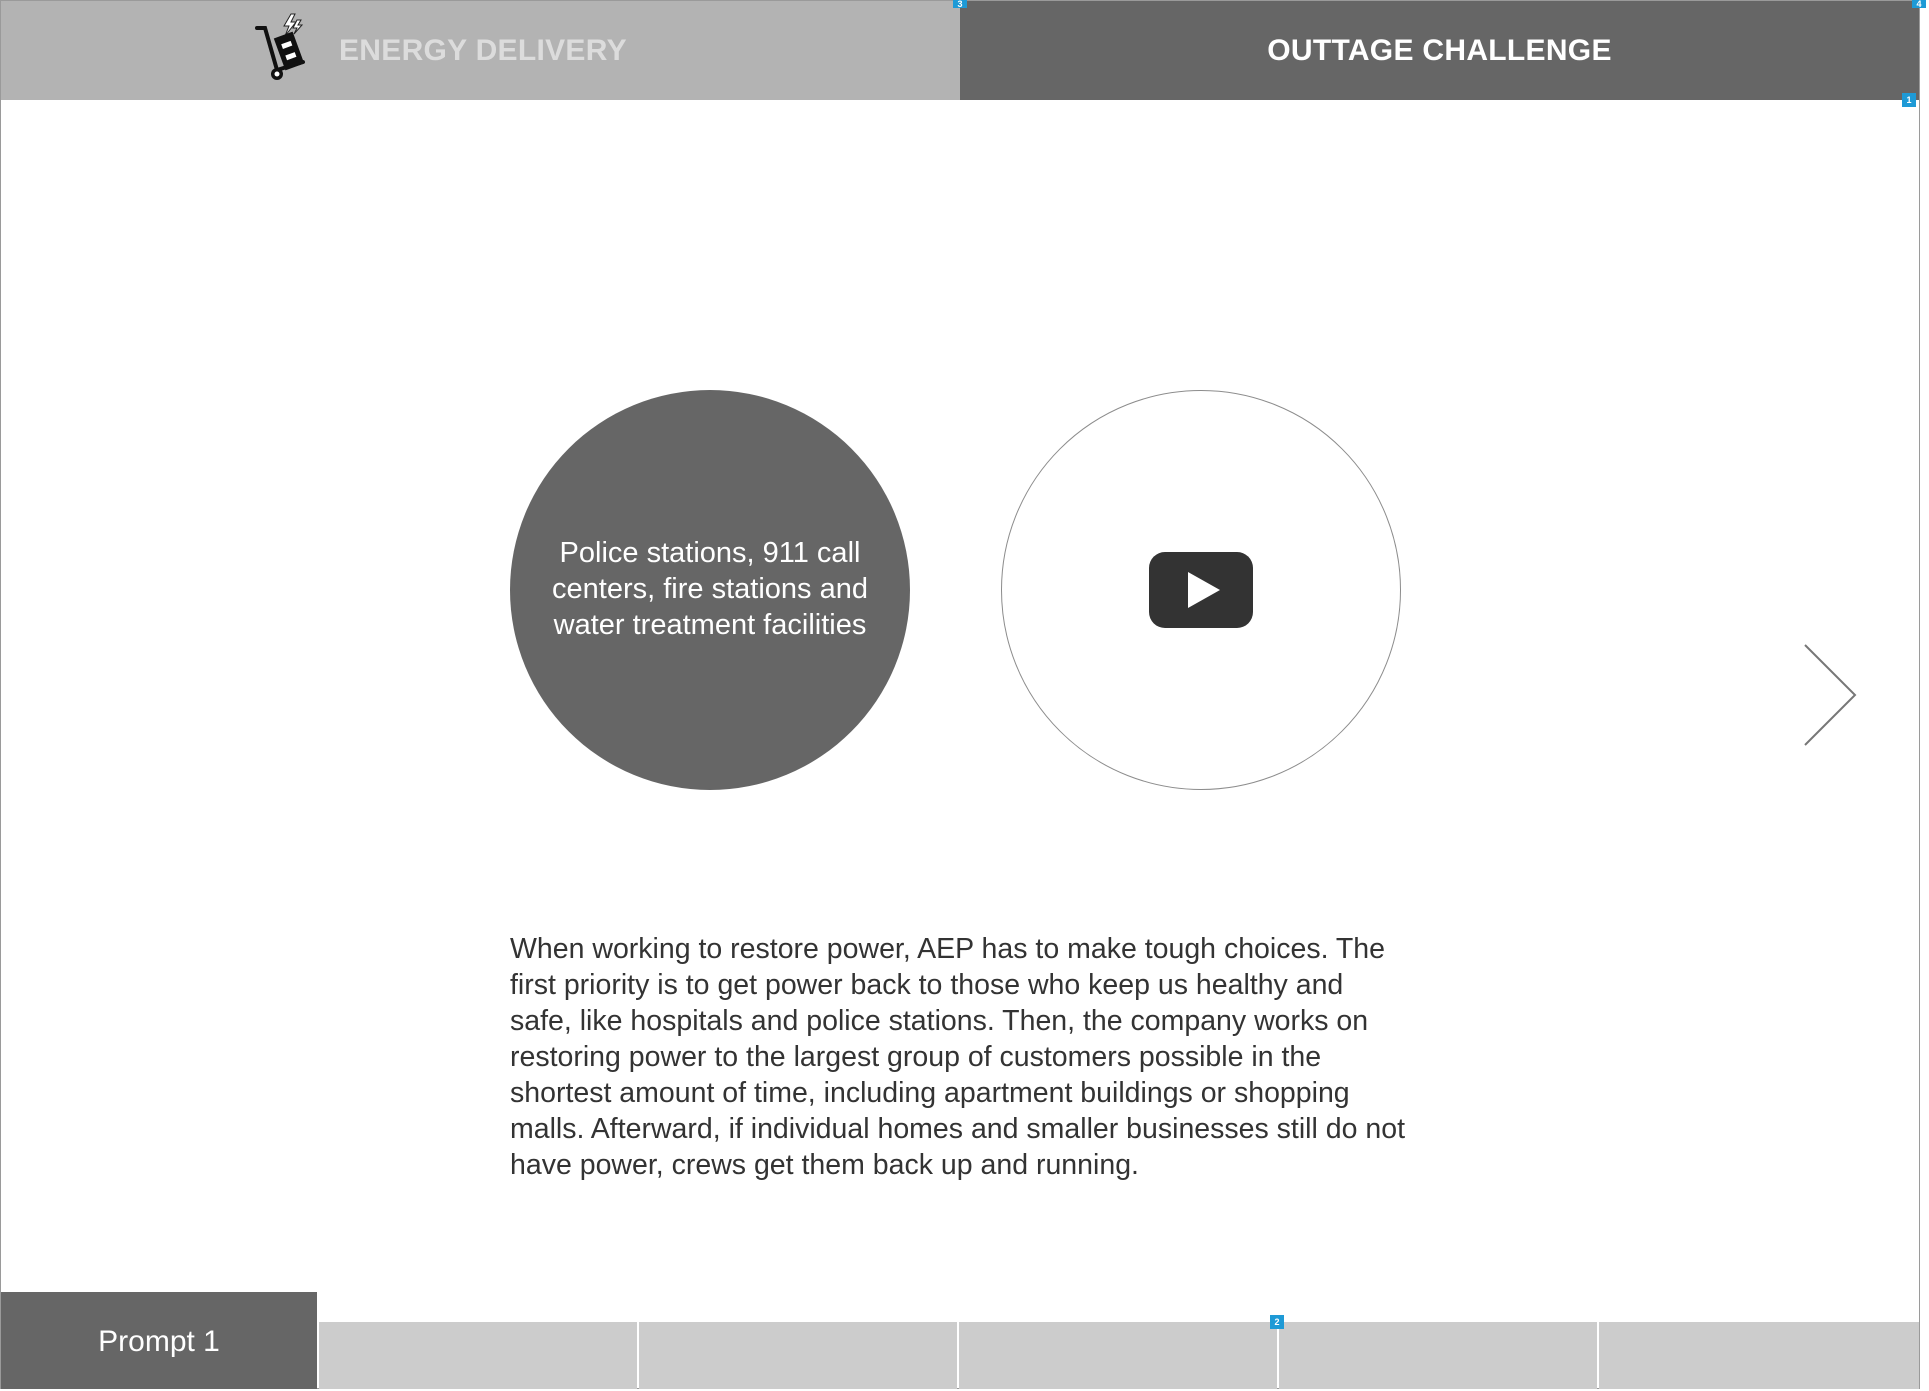 The height and width of the screenshot is (1391, 1929). I want to click on chevron-right-icon, so click(1830, 695).